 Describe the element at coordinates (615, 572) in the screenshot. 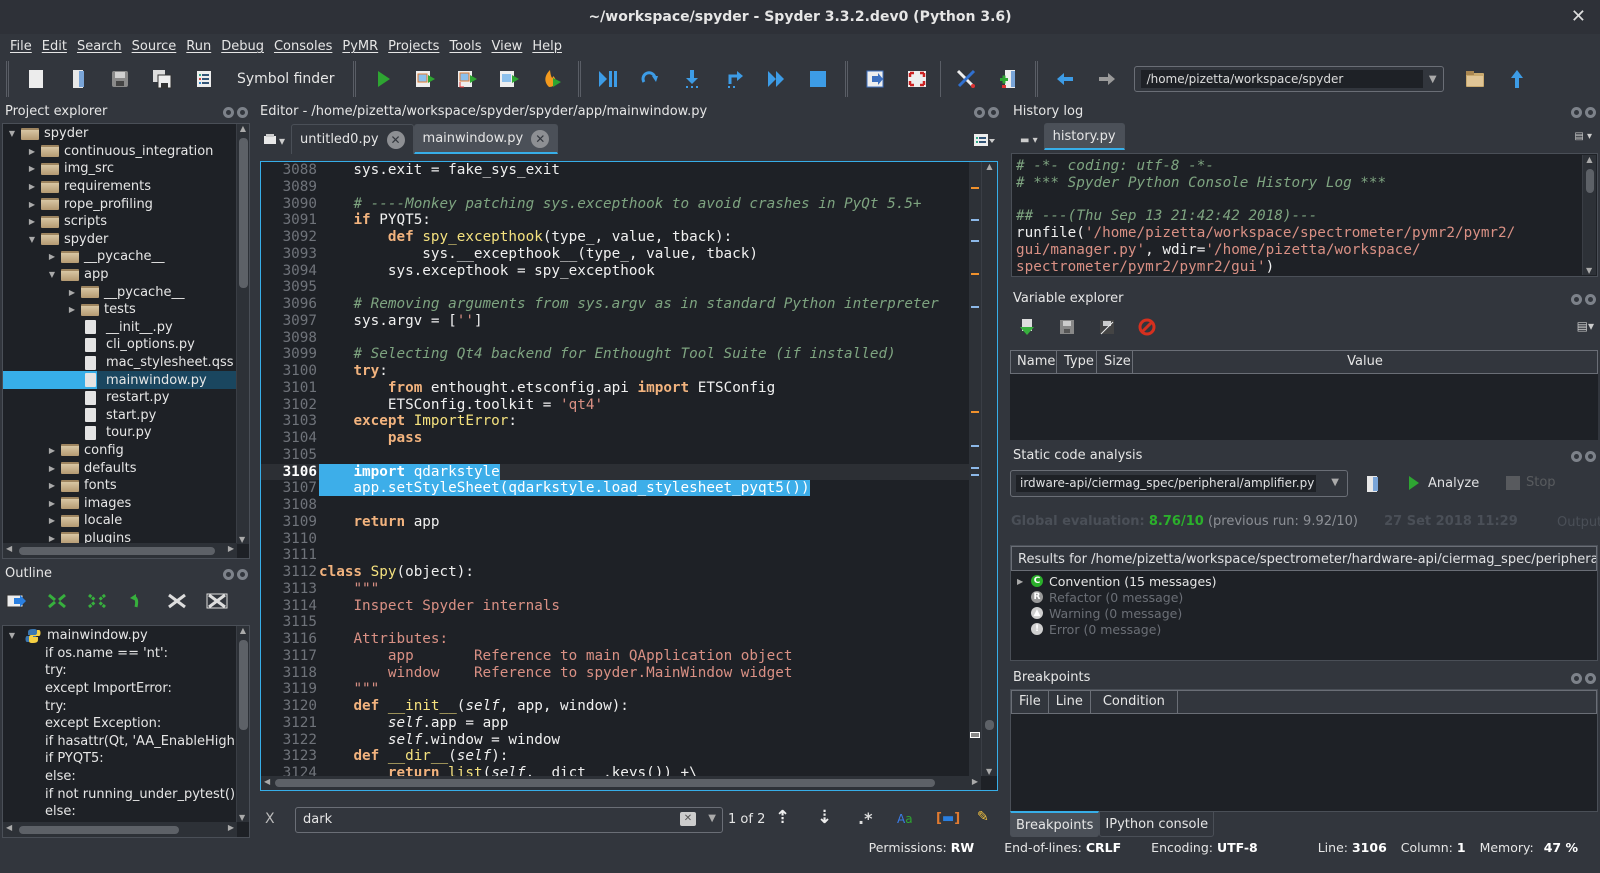

I see `code-line: 3112 class Spy(object):` at that location.